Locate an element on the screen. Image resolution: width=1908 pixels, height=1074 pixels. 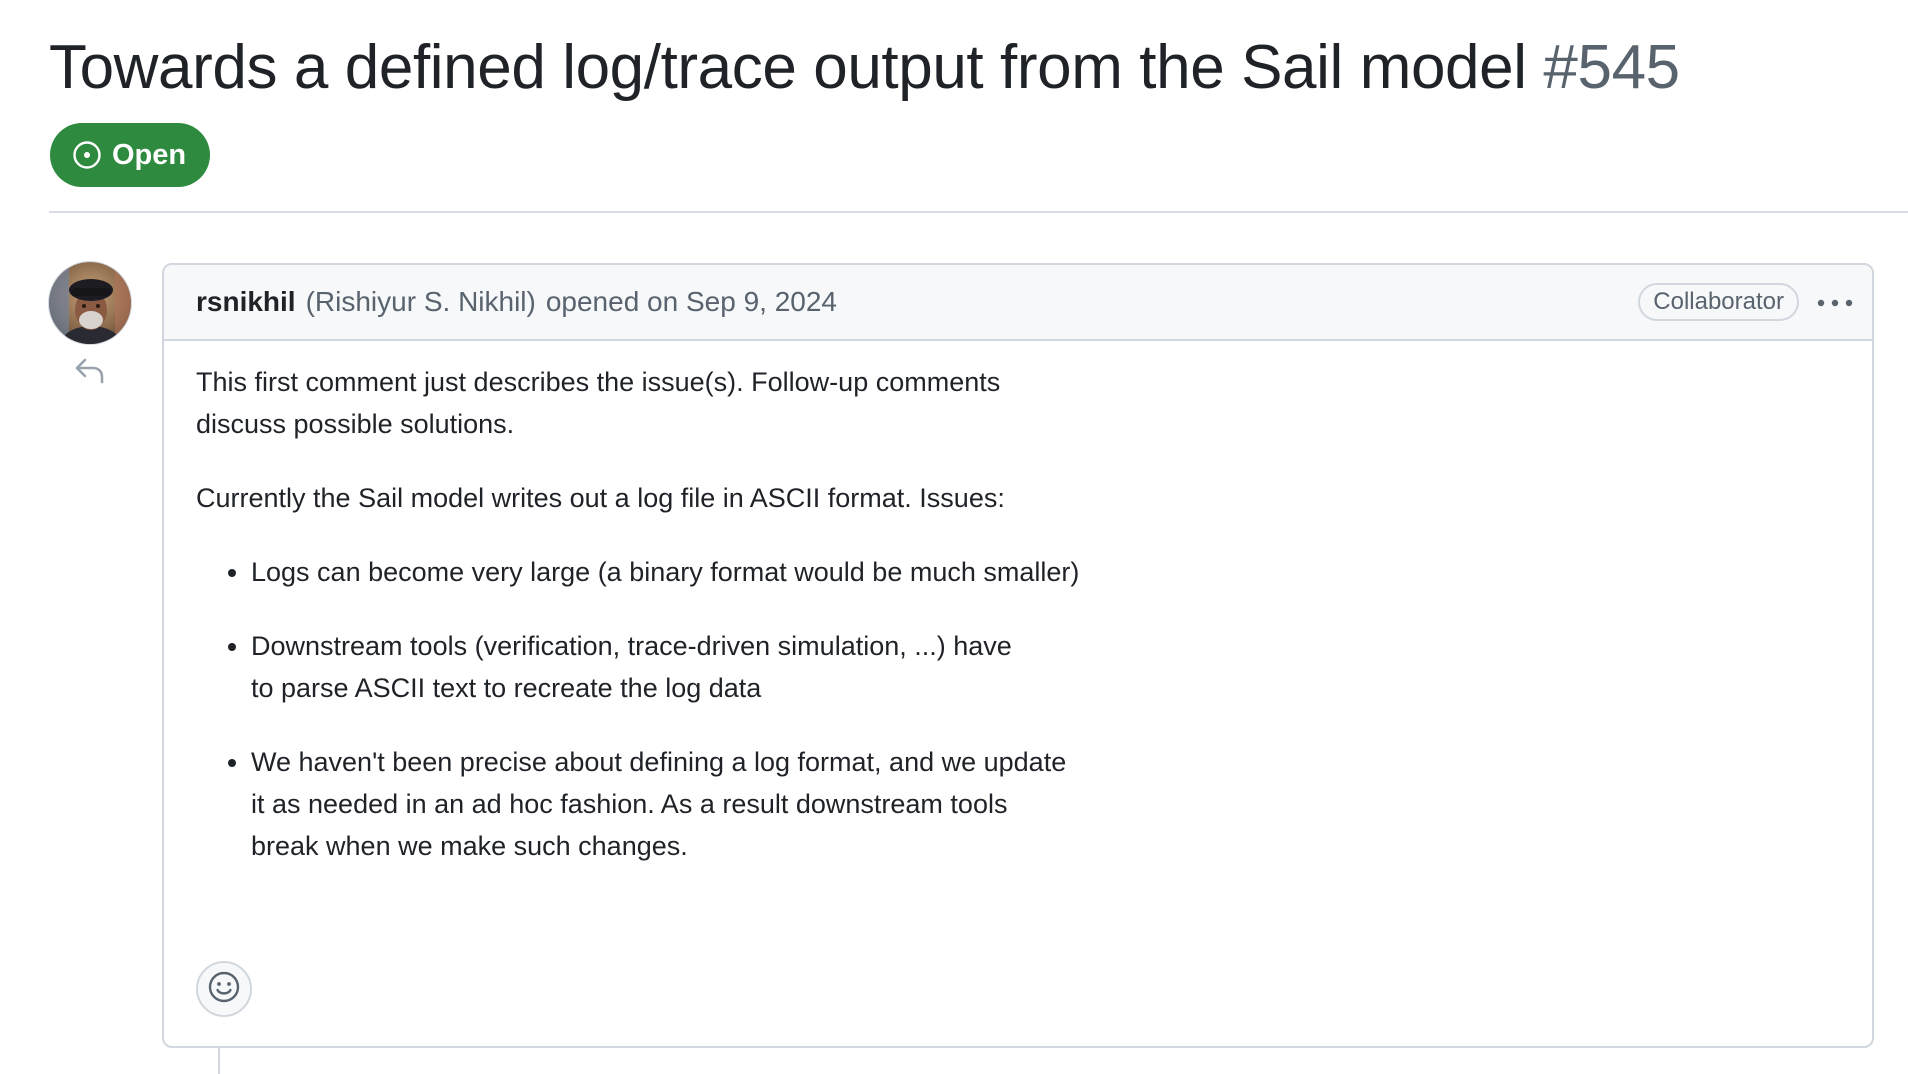
smiley-icon is located at coordinates (224, 989).